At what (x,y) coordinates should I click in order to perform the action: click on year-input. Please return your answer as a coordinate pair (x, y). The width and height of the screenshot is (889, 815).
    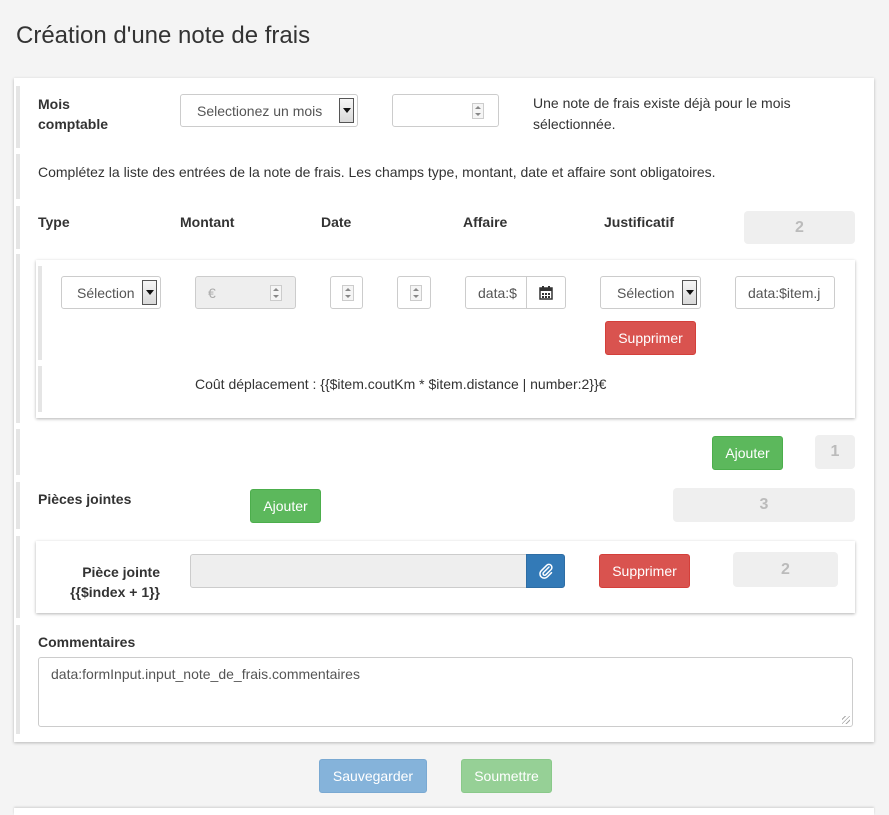
    Looking at the image, I should click on (445, 110).